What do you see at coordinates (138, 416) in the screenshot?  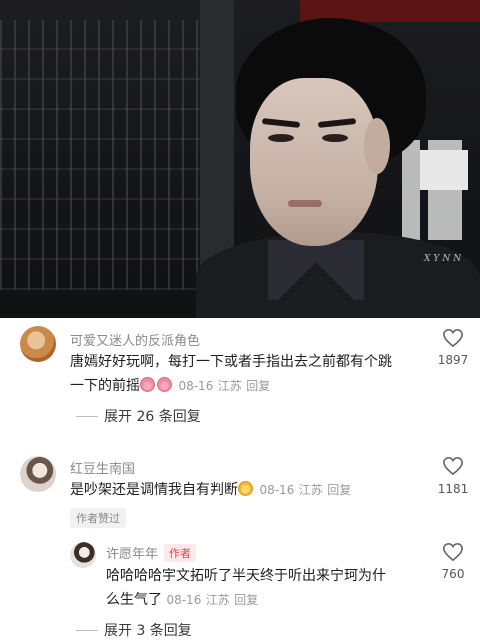 I see `expand-replies-button: 展开 26 条回复` at bounding box center [138, 416].